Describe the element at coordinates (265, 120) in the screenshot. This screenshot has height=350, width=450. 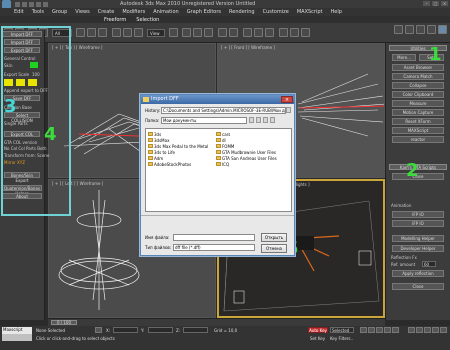
I see `new-folder-icon` at that location.